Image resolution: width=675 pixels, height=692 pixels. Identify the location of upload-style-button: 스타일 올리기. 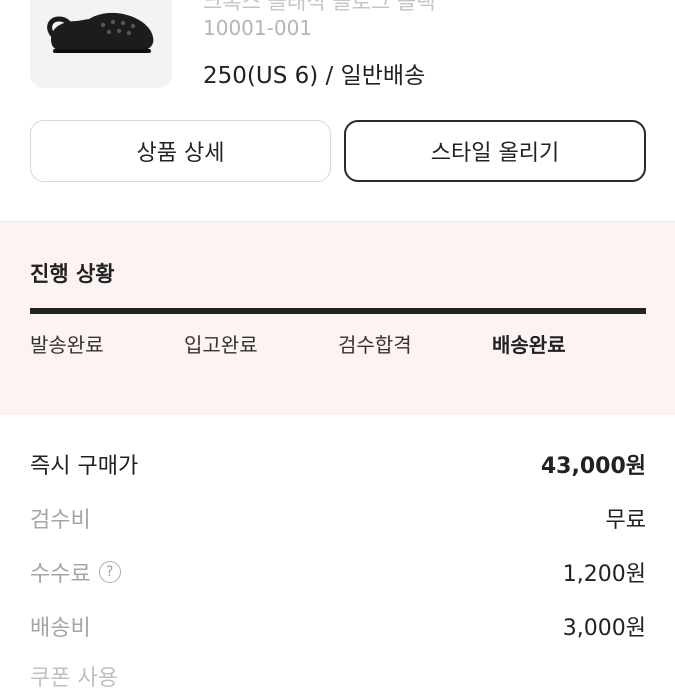
(495, 151).